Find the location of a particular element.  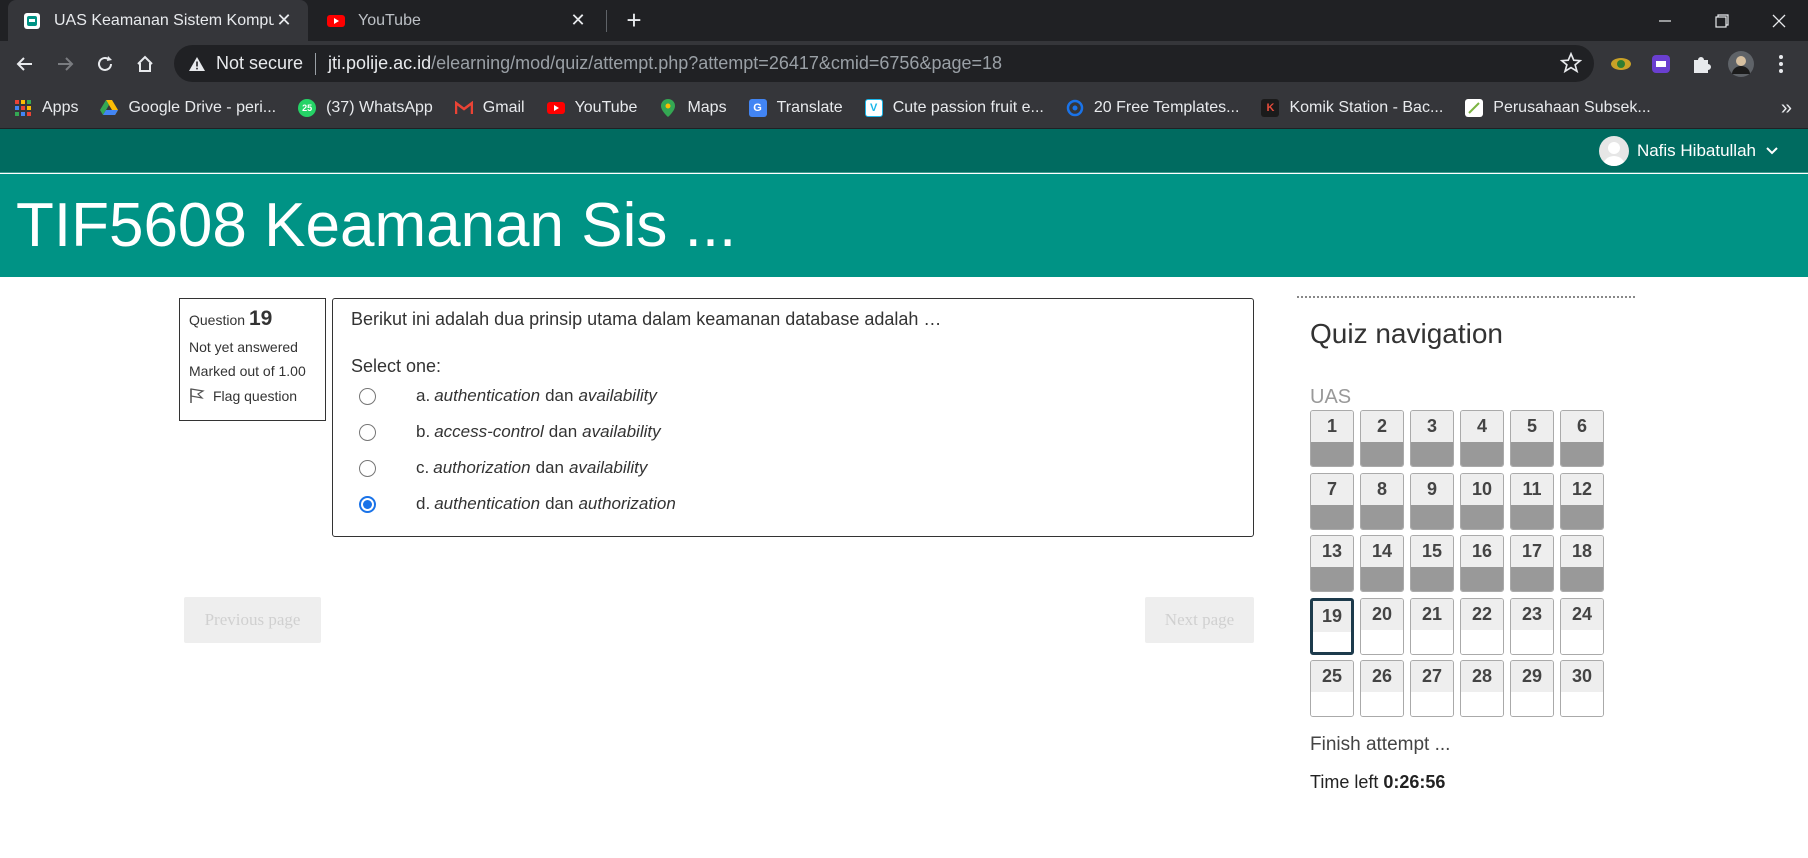

quiz-nav-question-24: 24 is located at coordinates (1582, 626).